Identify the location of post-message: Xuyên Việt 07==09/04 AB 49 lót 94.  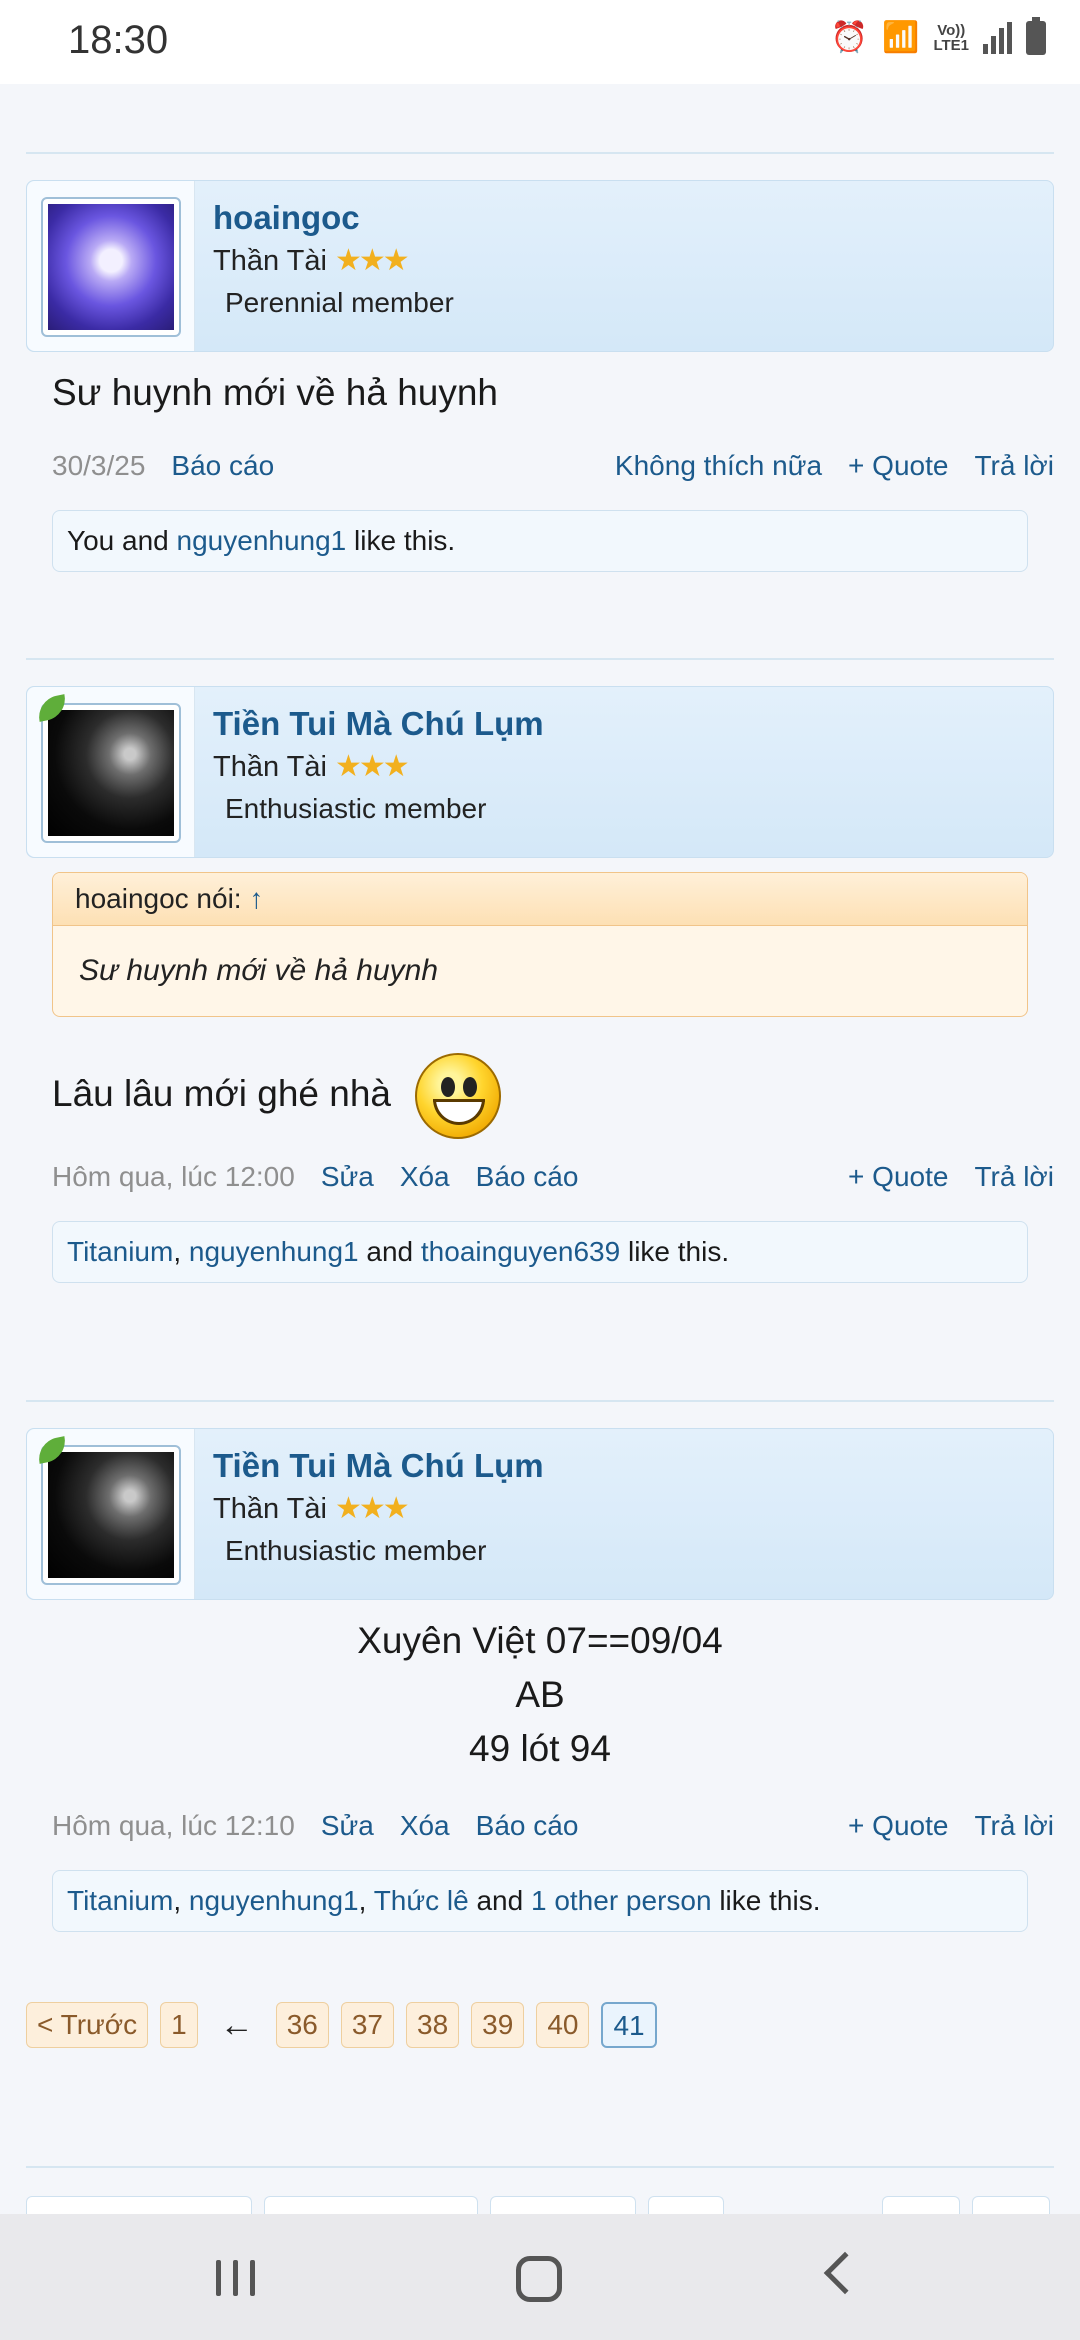
(540, 1694).